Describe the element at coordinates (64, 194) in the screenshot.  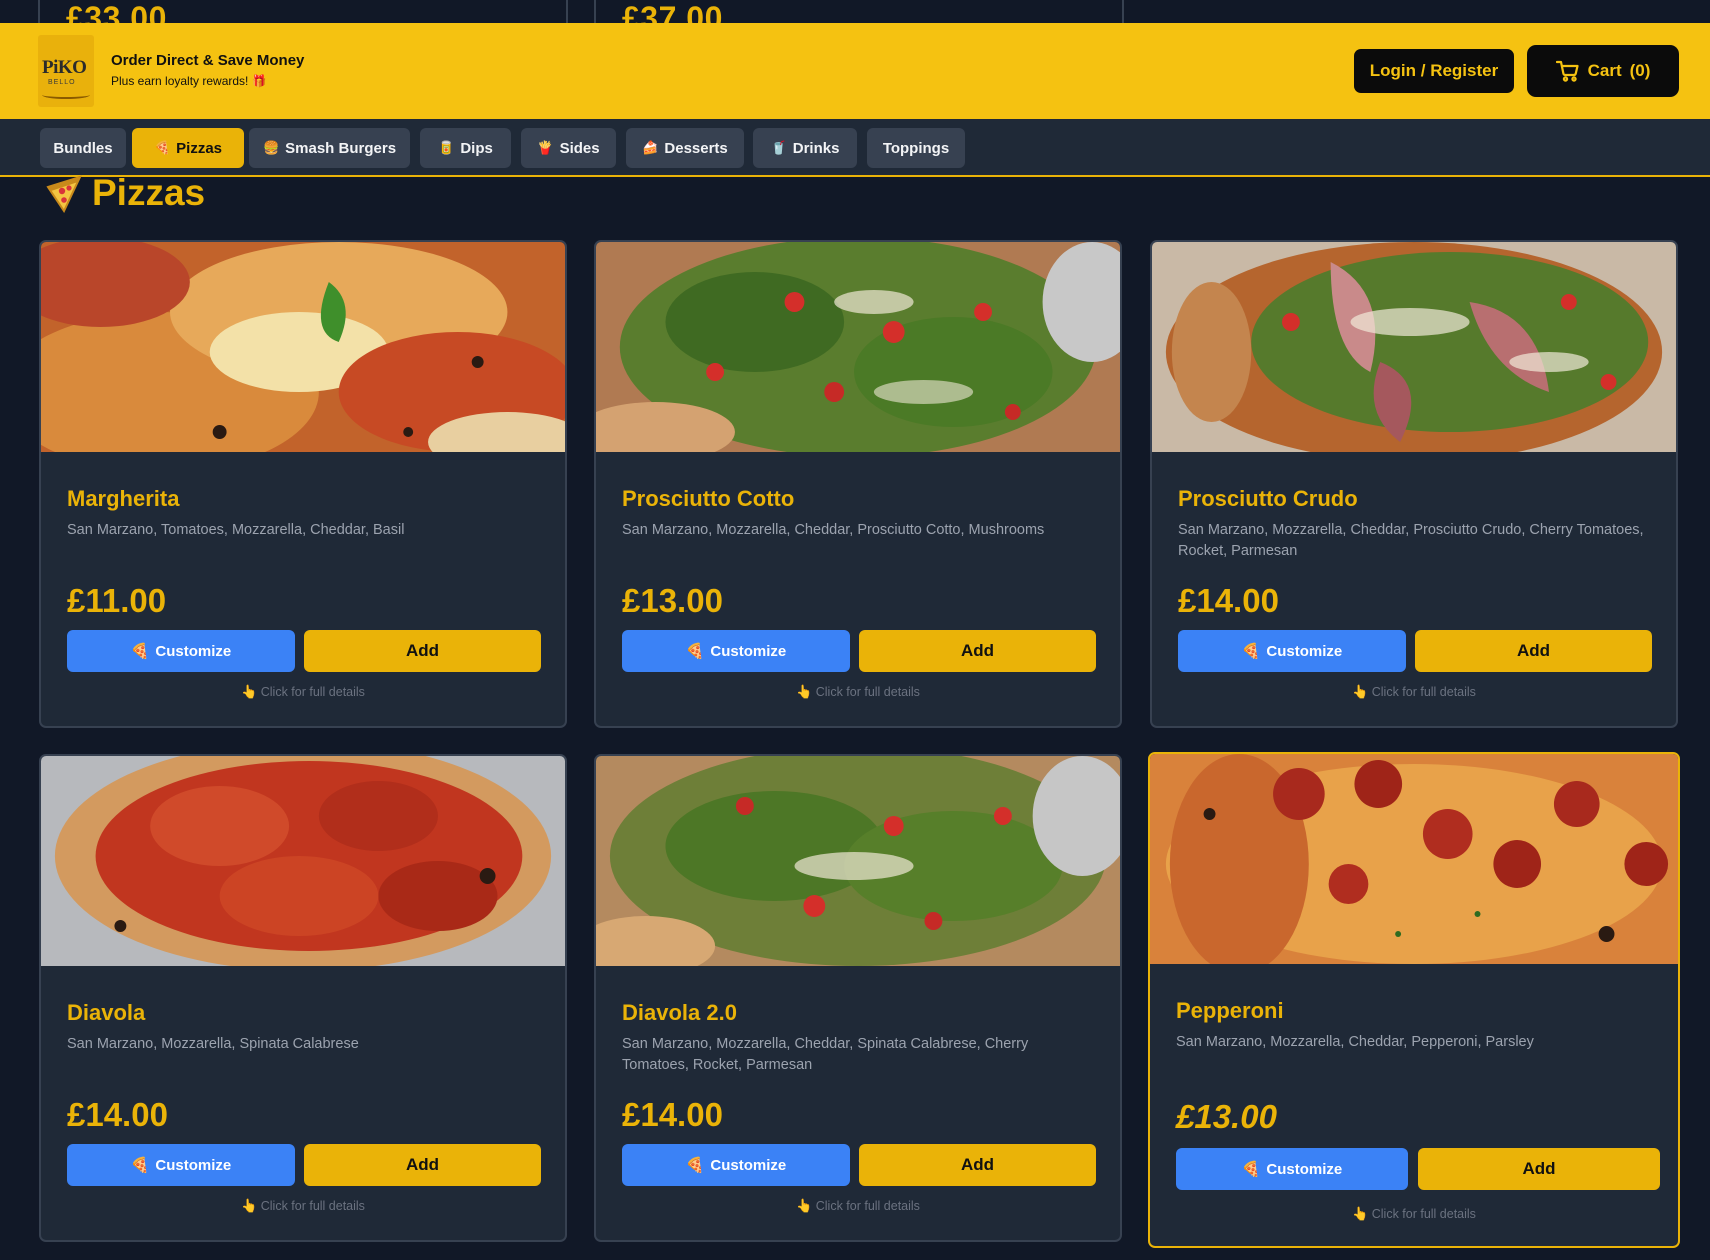
I see `pizza-slice-icon` at that location.